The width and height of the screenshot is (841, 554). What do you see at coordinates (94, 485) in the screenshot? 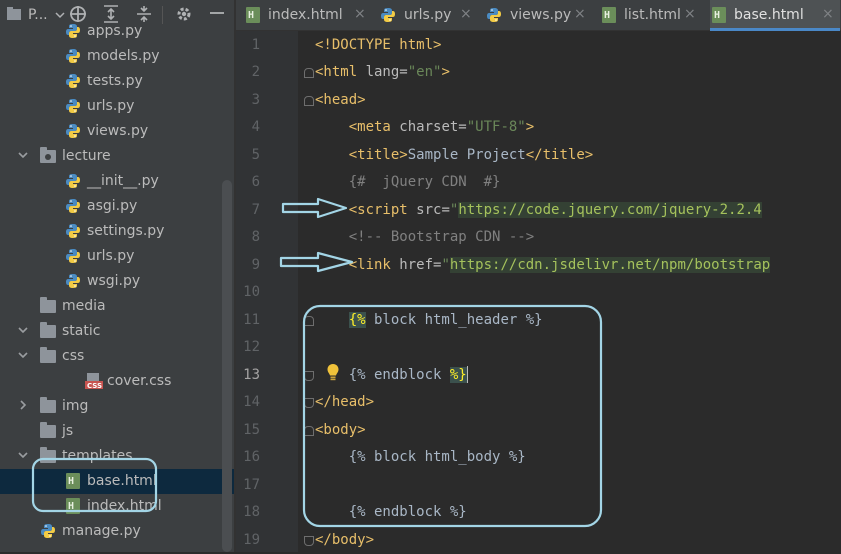
I see `annotation-box-templates` at bounding box center [94, 485].